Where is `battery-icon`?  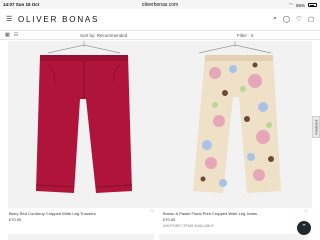
battery-icon is located at coordinates (312, 5).